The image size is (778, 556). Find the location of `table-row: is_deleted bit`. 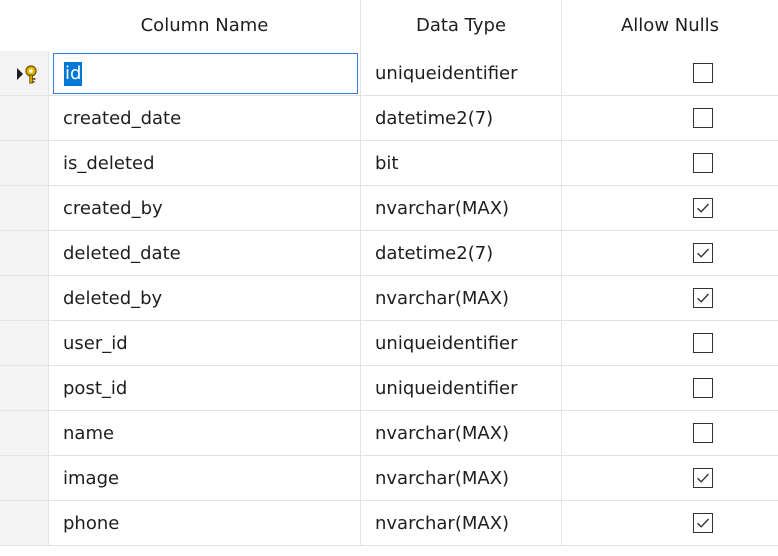

table-row: is_deleted bit is located at coordinates (389, 163).